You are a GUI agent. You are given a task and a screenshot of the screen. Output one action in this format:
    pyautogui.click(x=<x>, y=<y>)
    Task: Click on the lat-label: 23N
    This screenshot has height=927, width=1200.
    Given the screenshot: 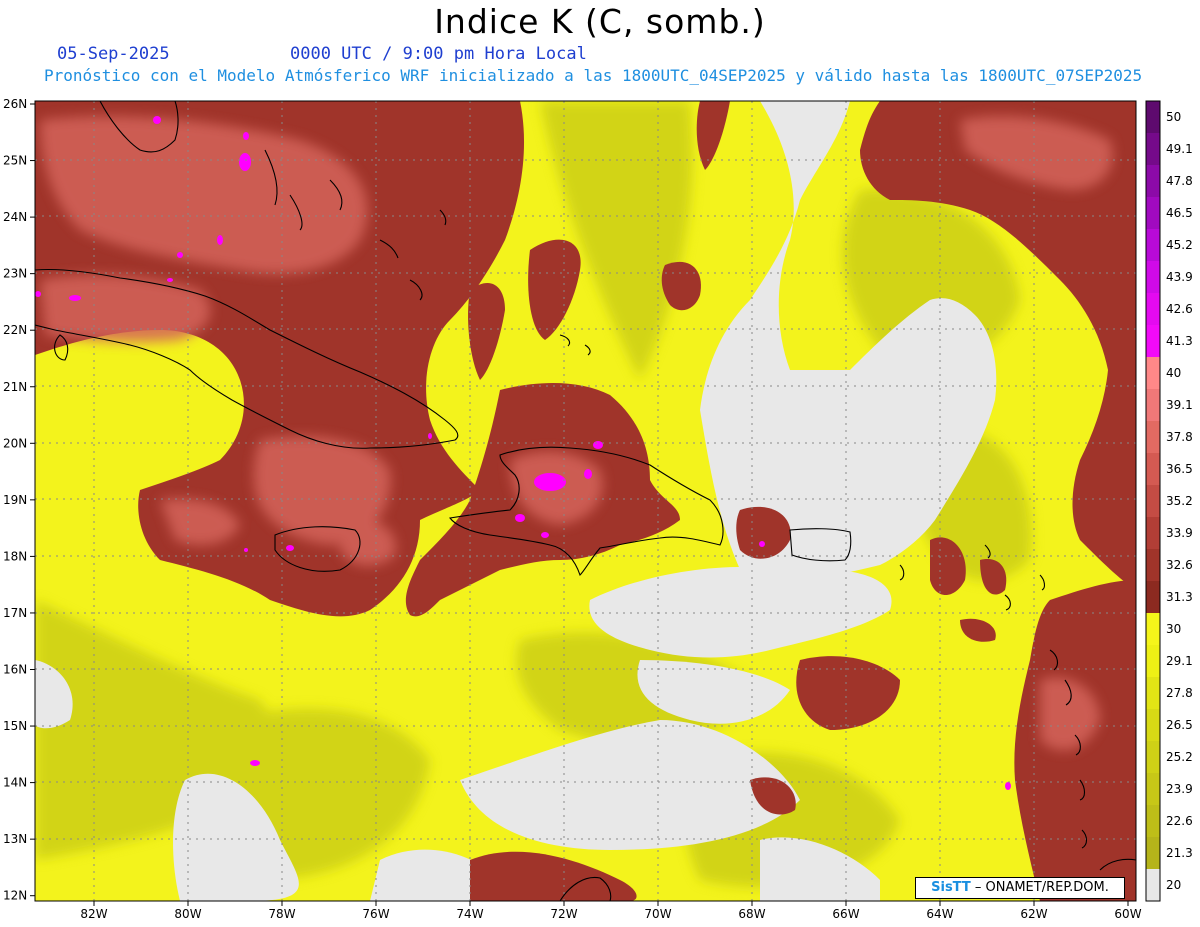 What is the action you would take?
    pyautogui.click(x=15, y=274)
    